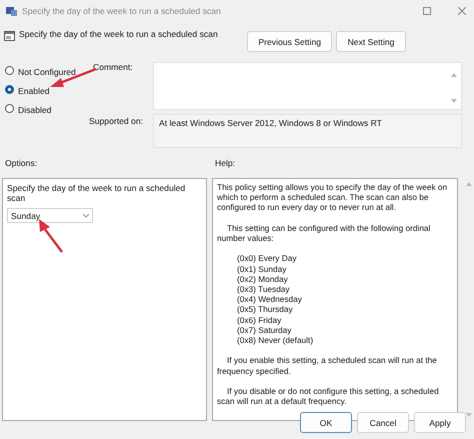 This screenshot has width=474, height=439. I want to click on comment-label: Comment:, so click(113, 68).